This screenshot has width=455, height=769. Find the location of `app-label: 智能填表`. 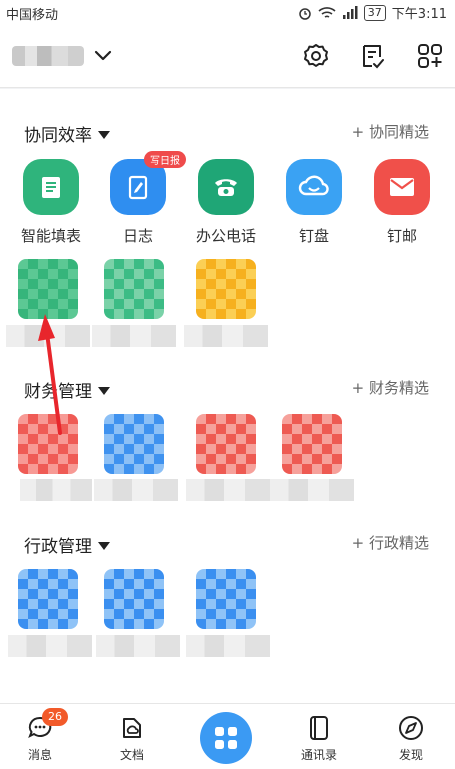

app-label: 智能填表 is located at coordinates (50, 236).